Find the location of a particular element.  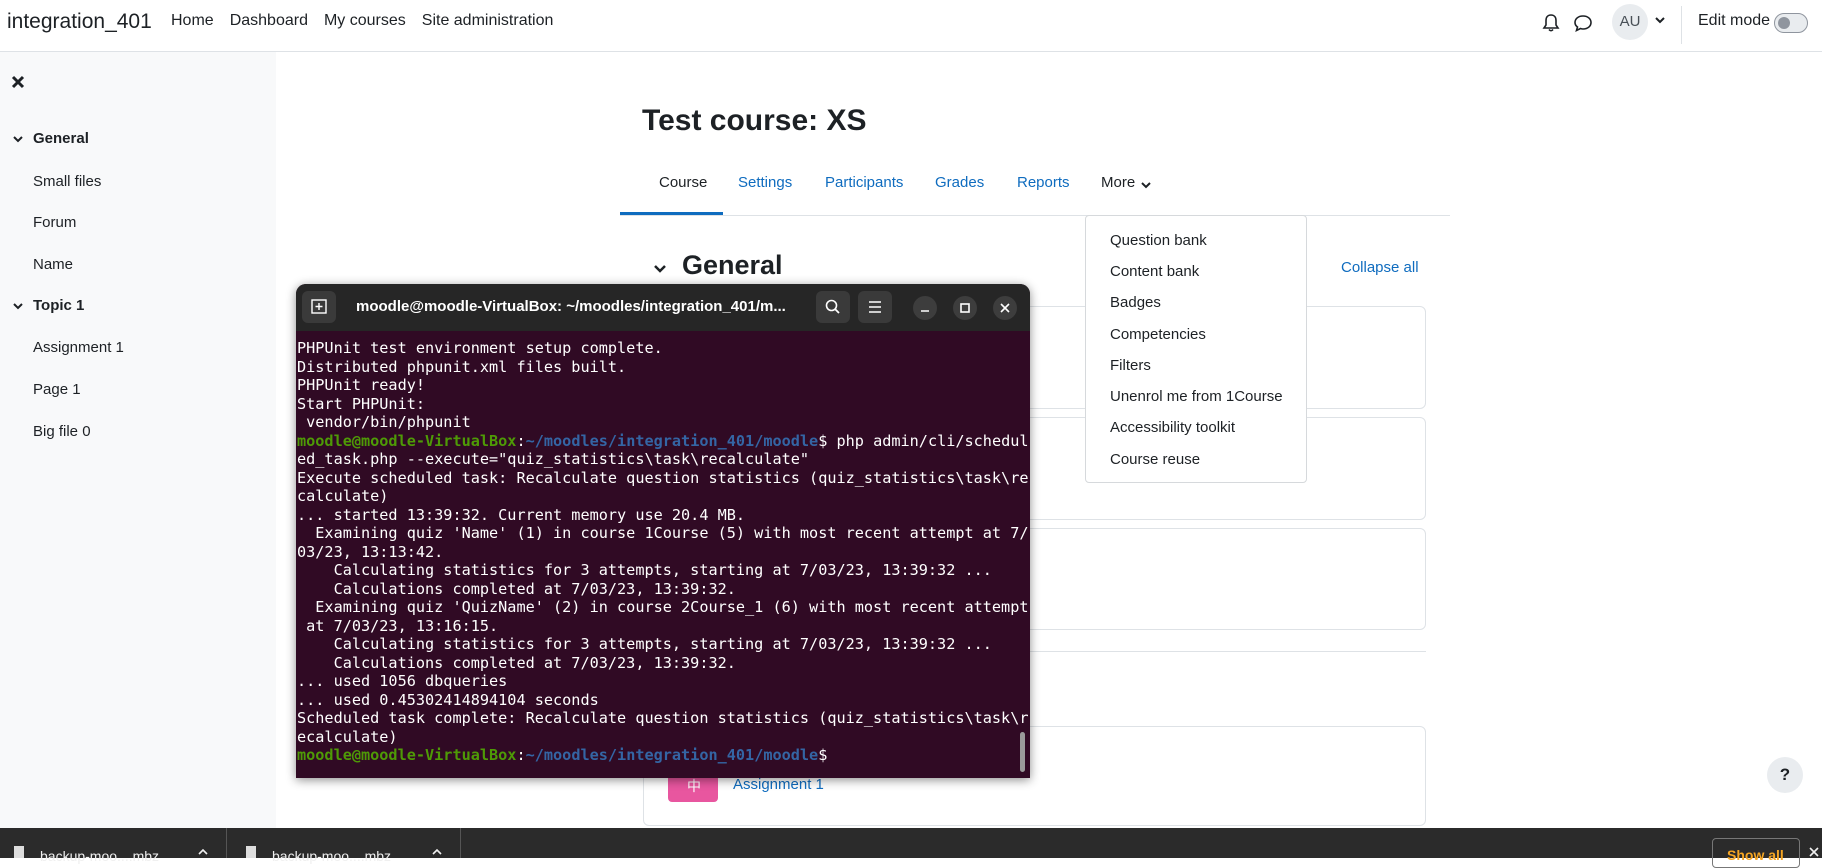

search-button is located at coordinates (833, 307).